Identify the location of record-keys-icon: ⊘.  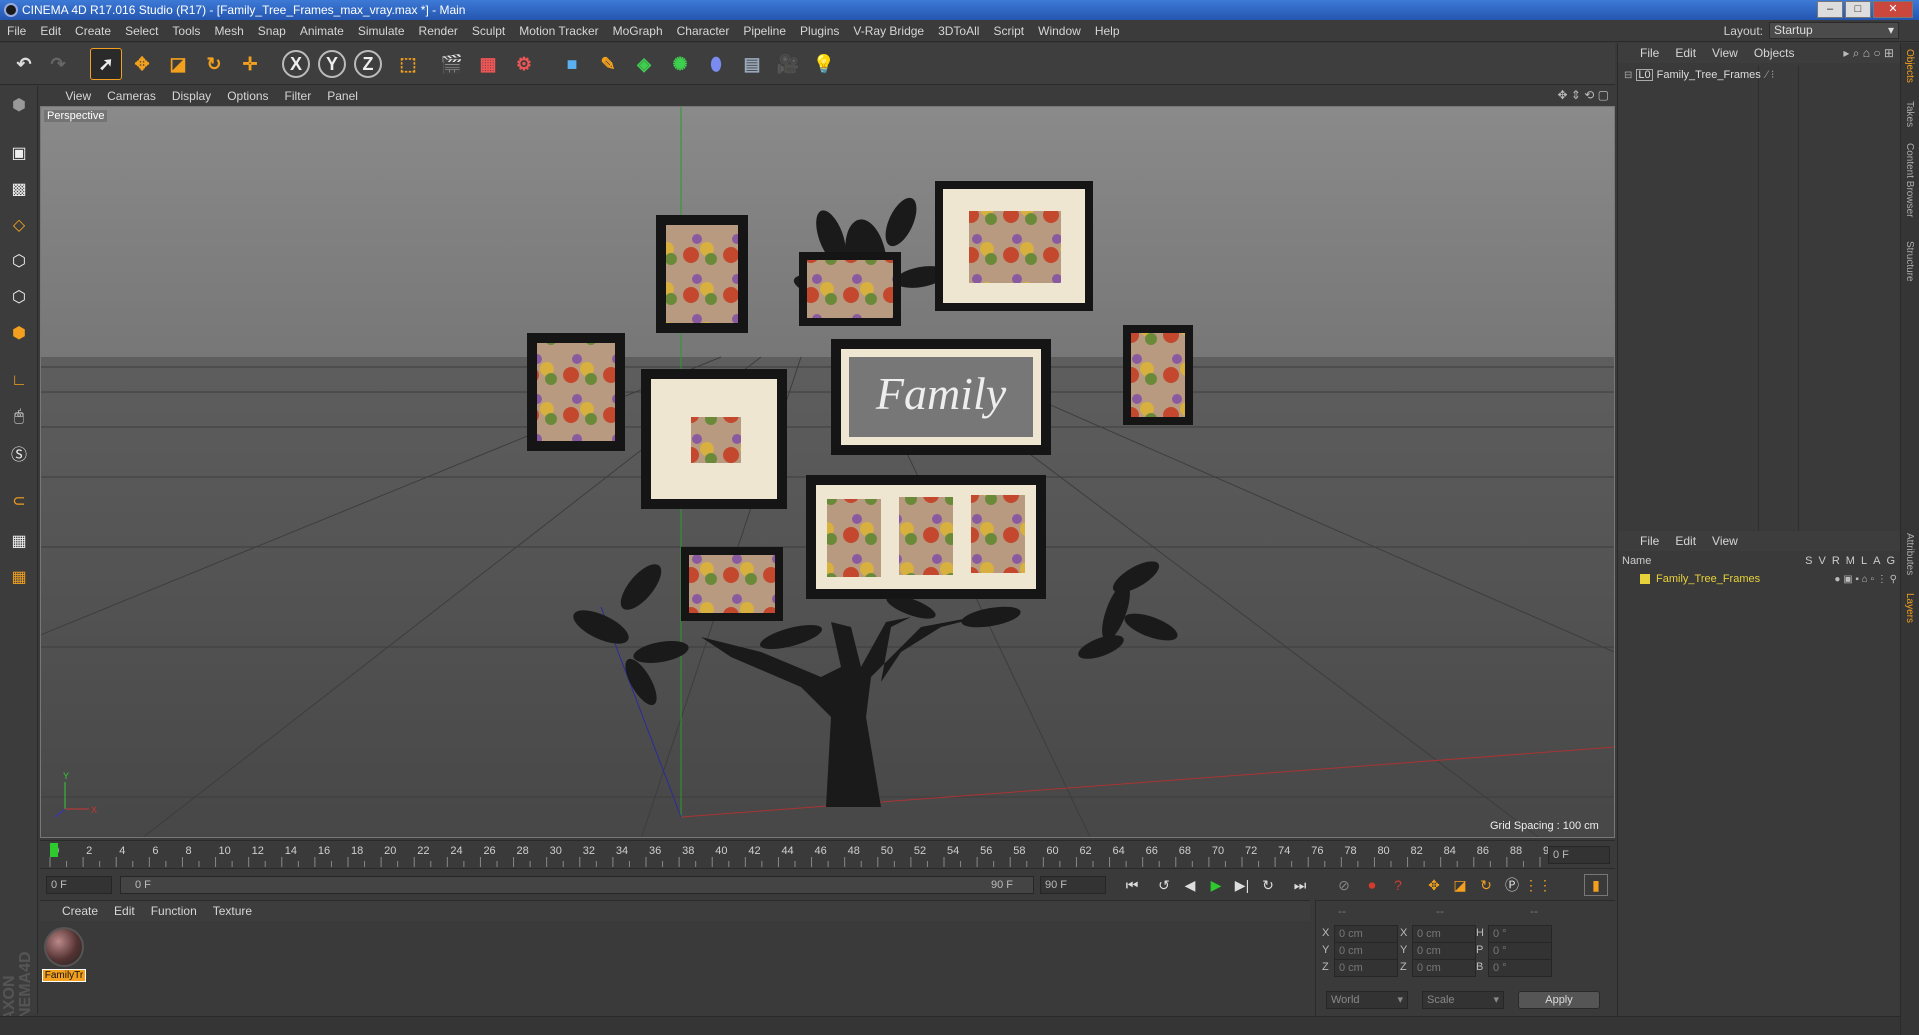
(1344, 885).